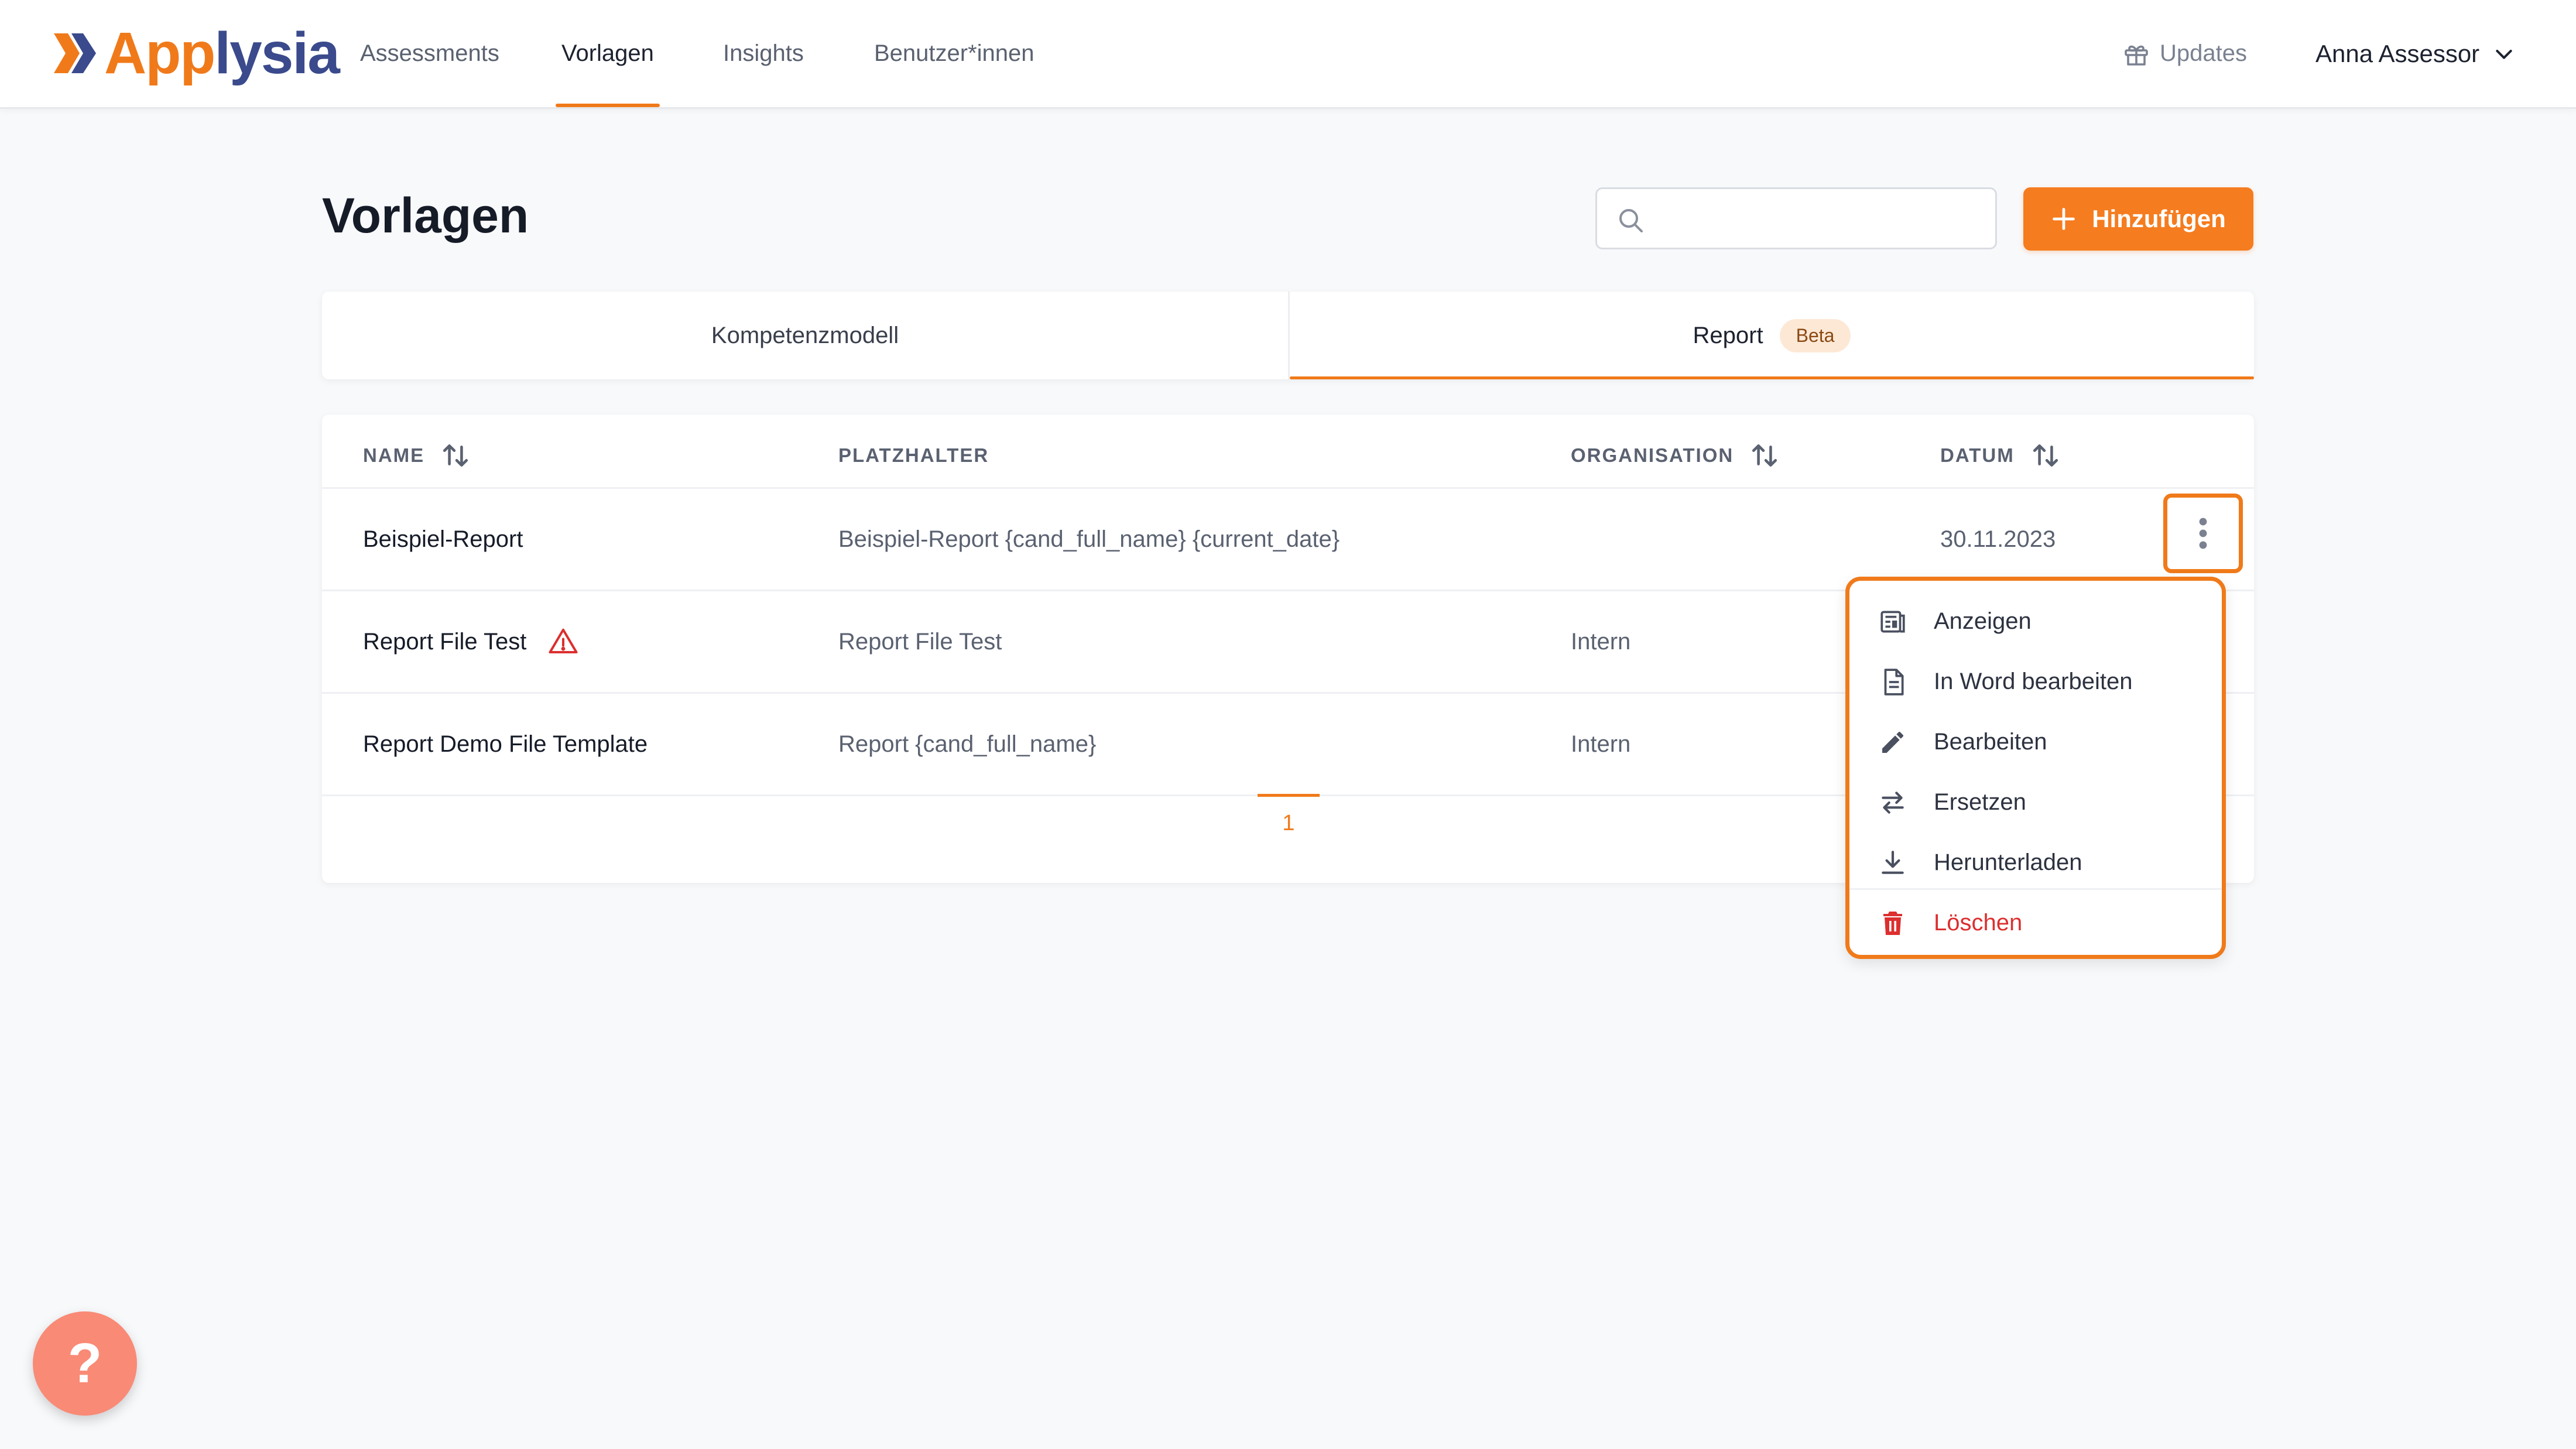  I want to click on menu-item-loeschen-label: Löschen, so click(1978, 923).